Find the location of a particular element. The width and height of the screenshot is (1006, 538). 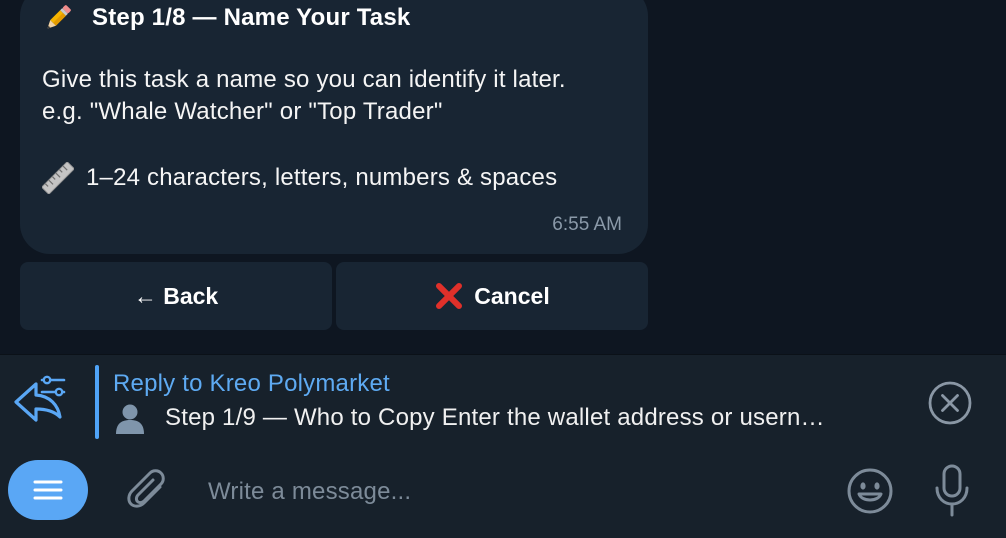

ruler-icon is located at coordinates (58, 178).